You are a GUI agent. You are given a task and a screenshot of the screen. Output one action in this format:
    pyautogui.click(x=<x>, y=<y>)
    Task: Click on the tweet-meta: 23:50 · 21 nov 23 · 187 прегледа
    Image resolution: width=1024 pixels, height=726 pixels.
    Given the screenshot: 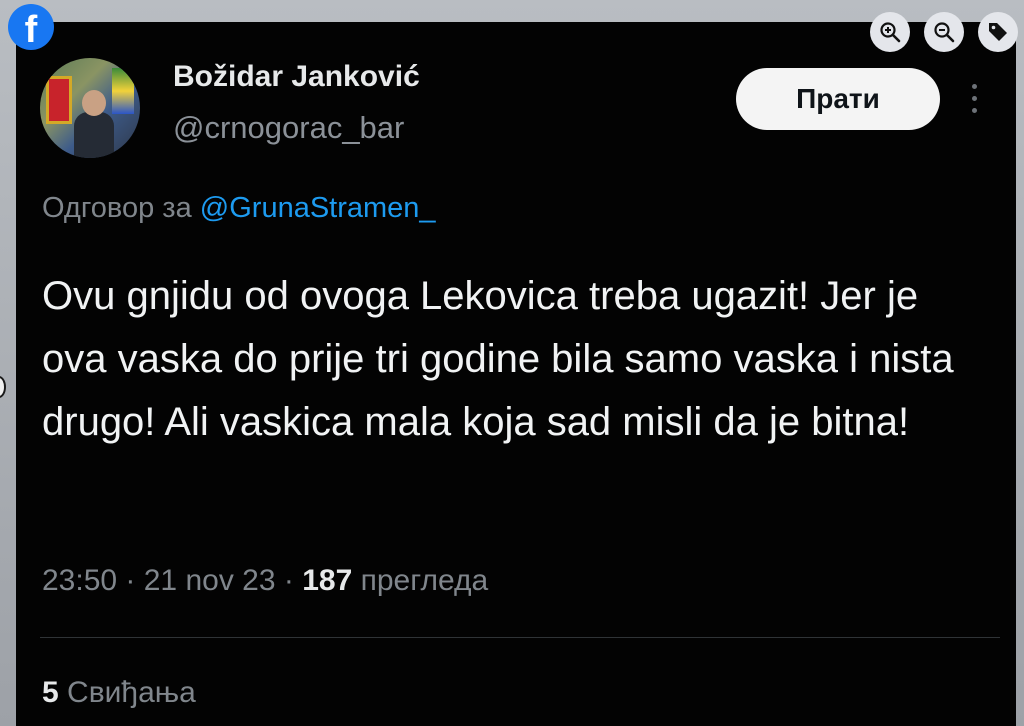 What is the action you would take?
    pyautogui.click(x=265, y=581)
    